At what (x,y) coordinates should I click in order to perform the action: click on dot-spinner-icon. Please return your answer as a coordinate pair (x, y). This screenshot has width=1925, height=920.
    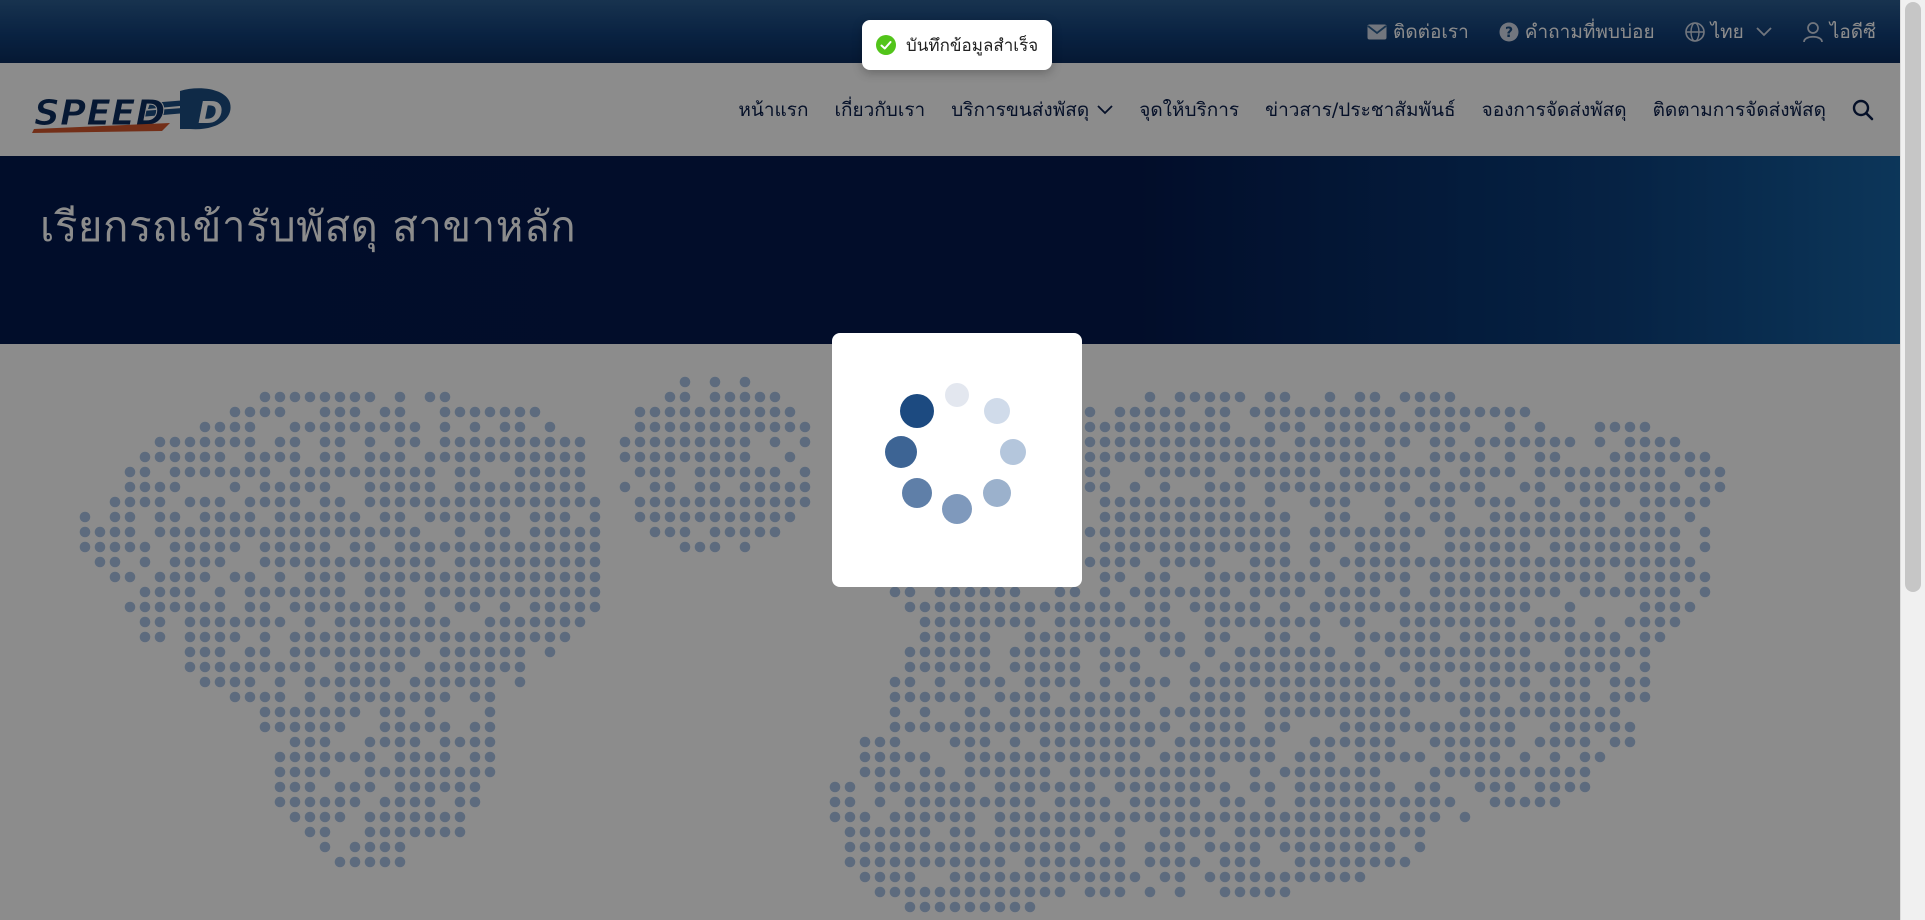
    Looking at the image, I should click on (955, 453).